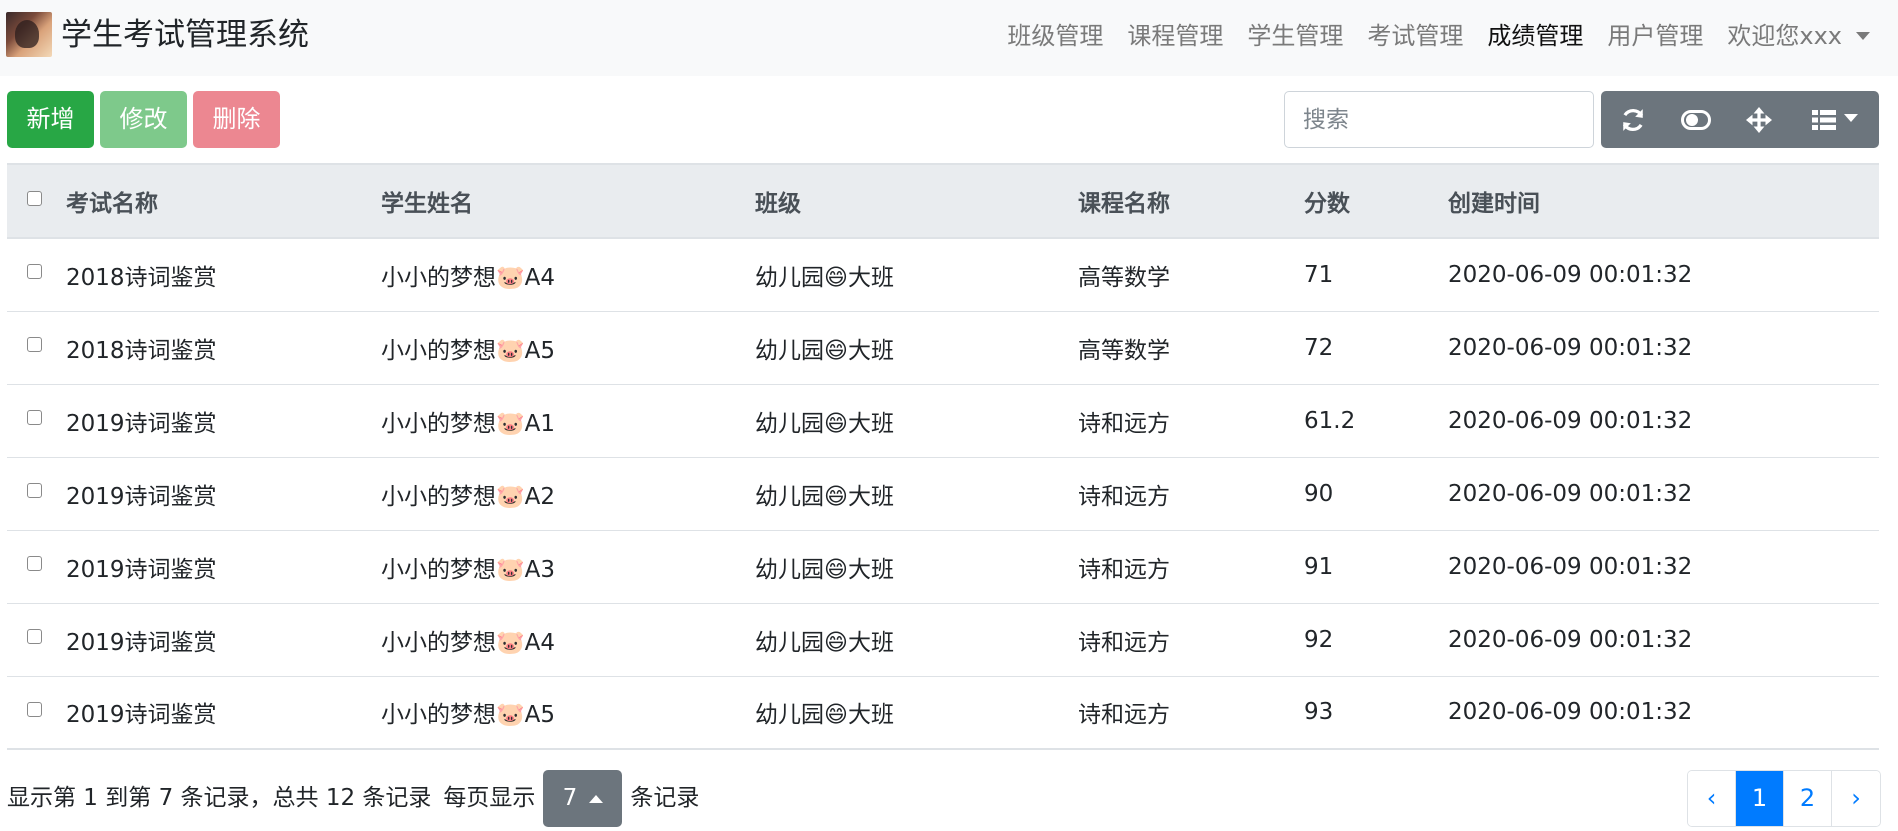  What do you see at coordinates (1175, 38) in the screenshot?
I see `nav-item-course: 课程管理` at bounding box center [1175, 38].